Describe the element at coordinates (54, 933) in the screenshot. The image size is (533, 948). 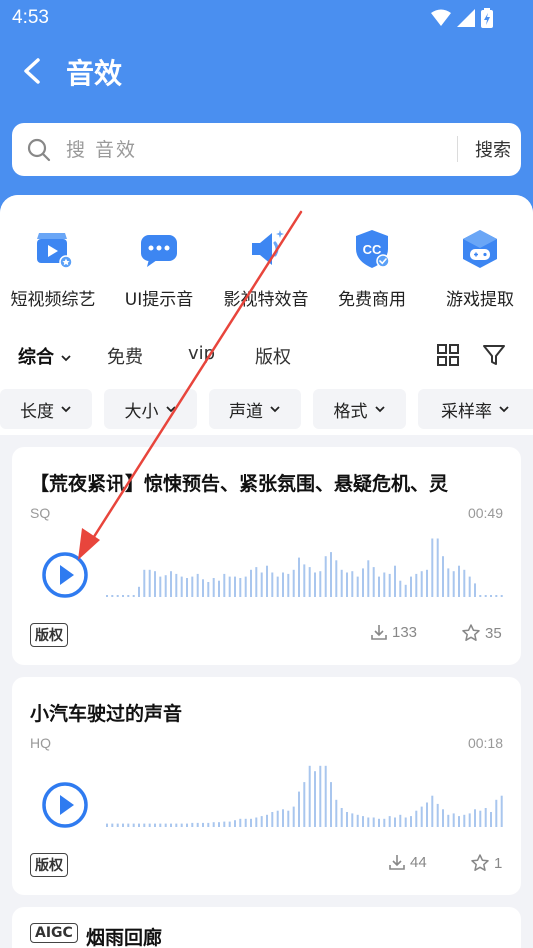
I see `aigc-badge: AIGC` at that location.